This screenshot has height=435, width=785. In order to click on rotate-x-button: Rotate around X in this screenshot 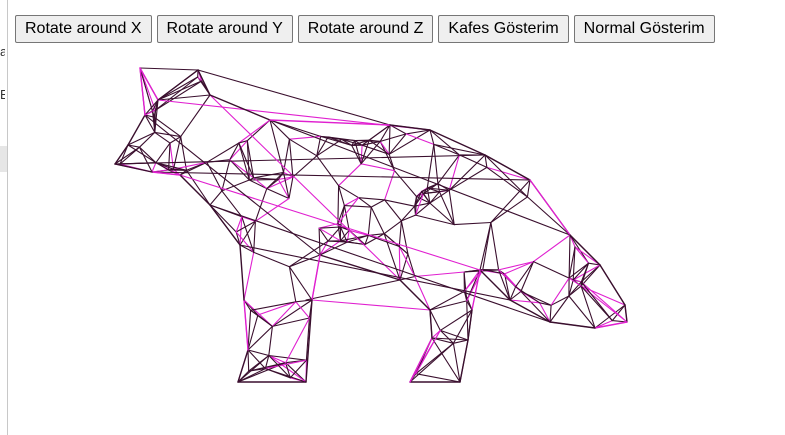, I will do `click(83, 29)`.